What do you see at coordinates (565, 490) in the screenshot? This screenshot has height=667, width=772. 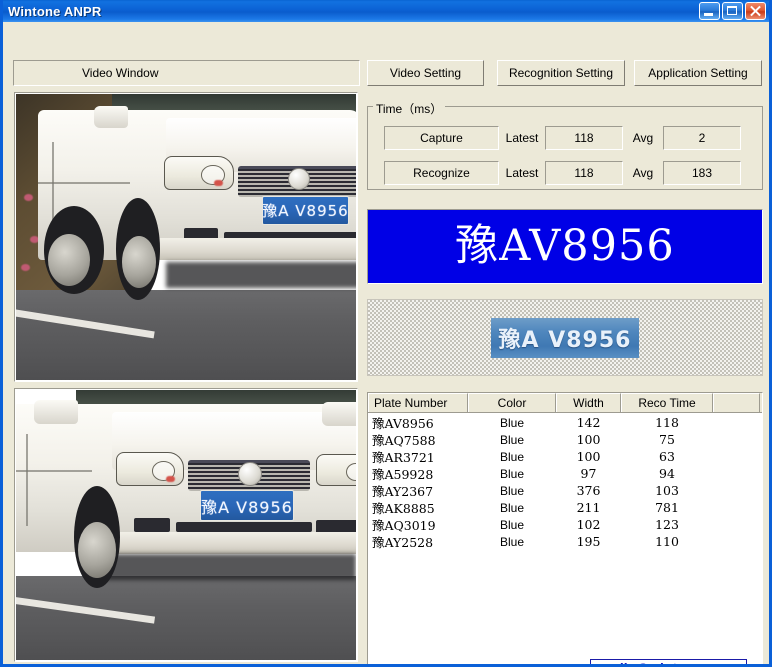 I see `table-row: 豫AY2367 Blue 376 103` at bounding box center [565, 490].